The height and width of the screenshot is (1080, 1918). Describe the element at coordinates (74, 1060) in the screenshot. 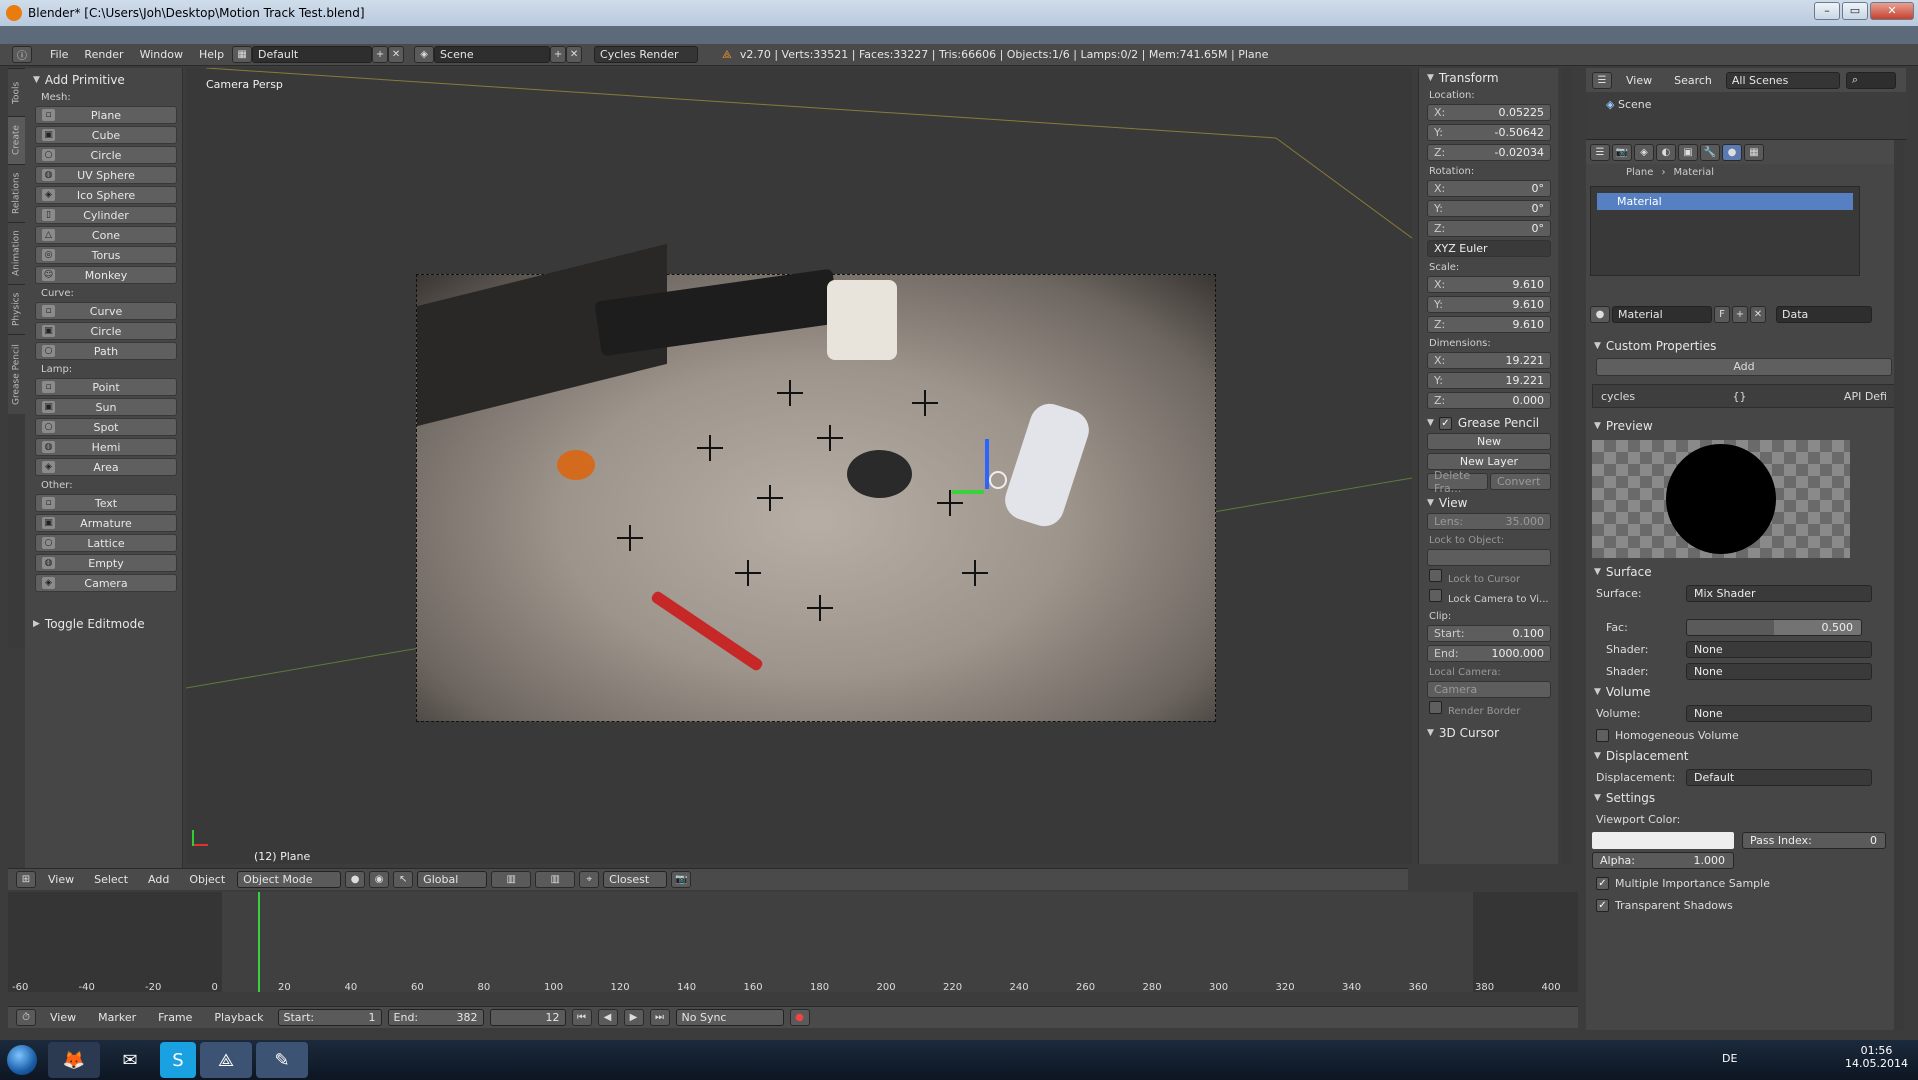

I see `firefox-icon: 🦊` at that location.